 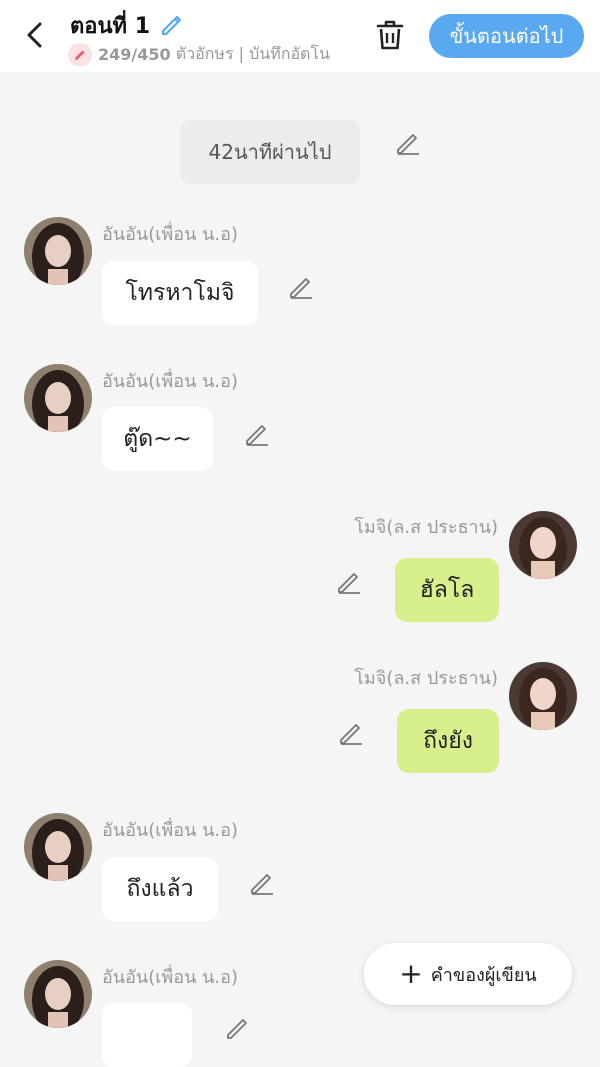 What do you see at coordinates (483, 975) in the screenshot?
I see `author-note-label: คำของผู้เขียน` at bounding box center [483, 975].